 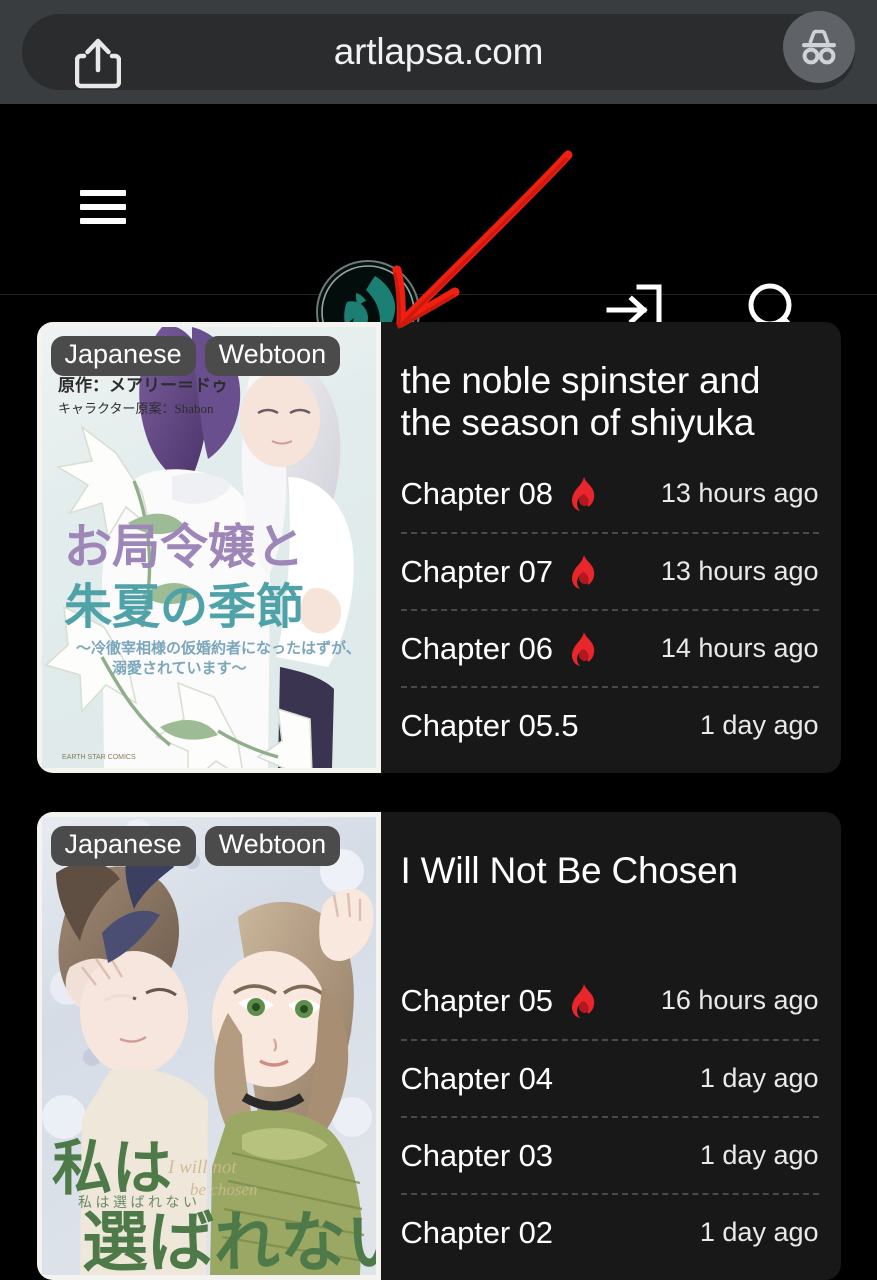 I want to click on chapter-time: 14 hours ago, so click(x=739, y=648).